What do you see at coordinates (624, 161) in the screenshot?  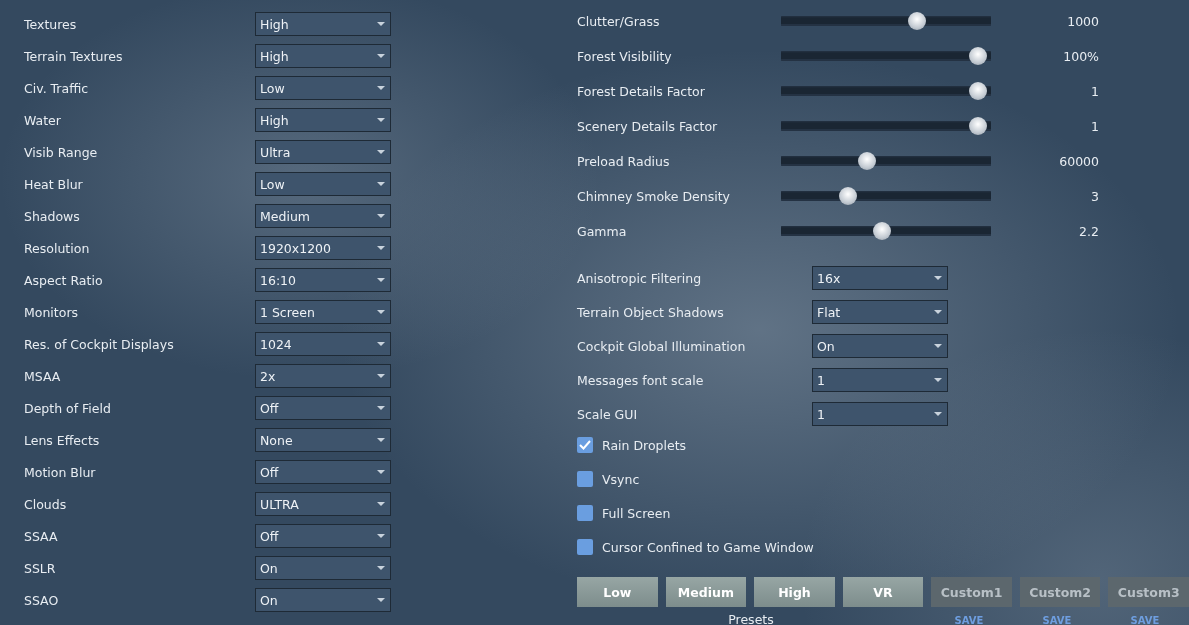 I see `slider-label: Preload Radius` at bounding box center [624, 161].